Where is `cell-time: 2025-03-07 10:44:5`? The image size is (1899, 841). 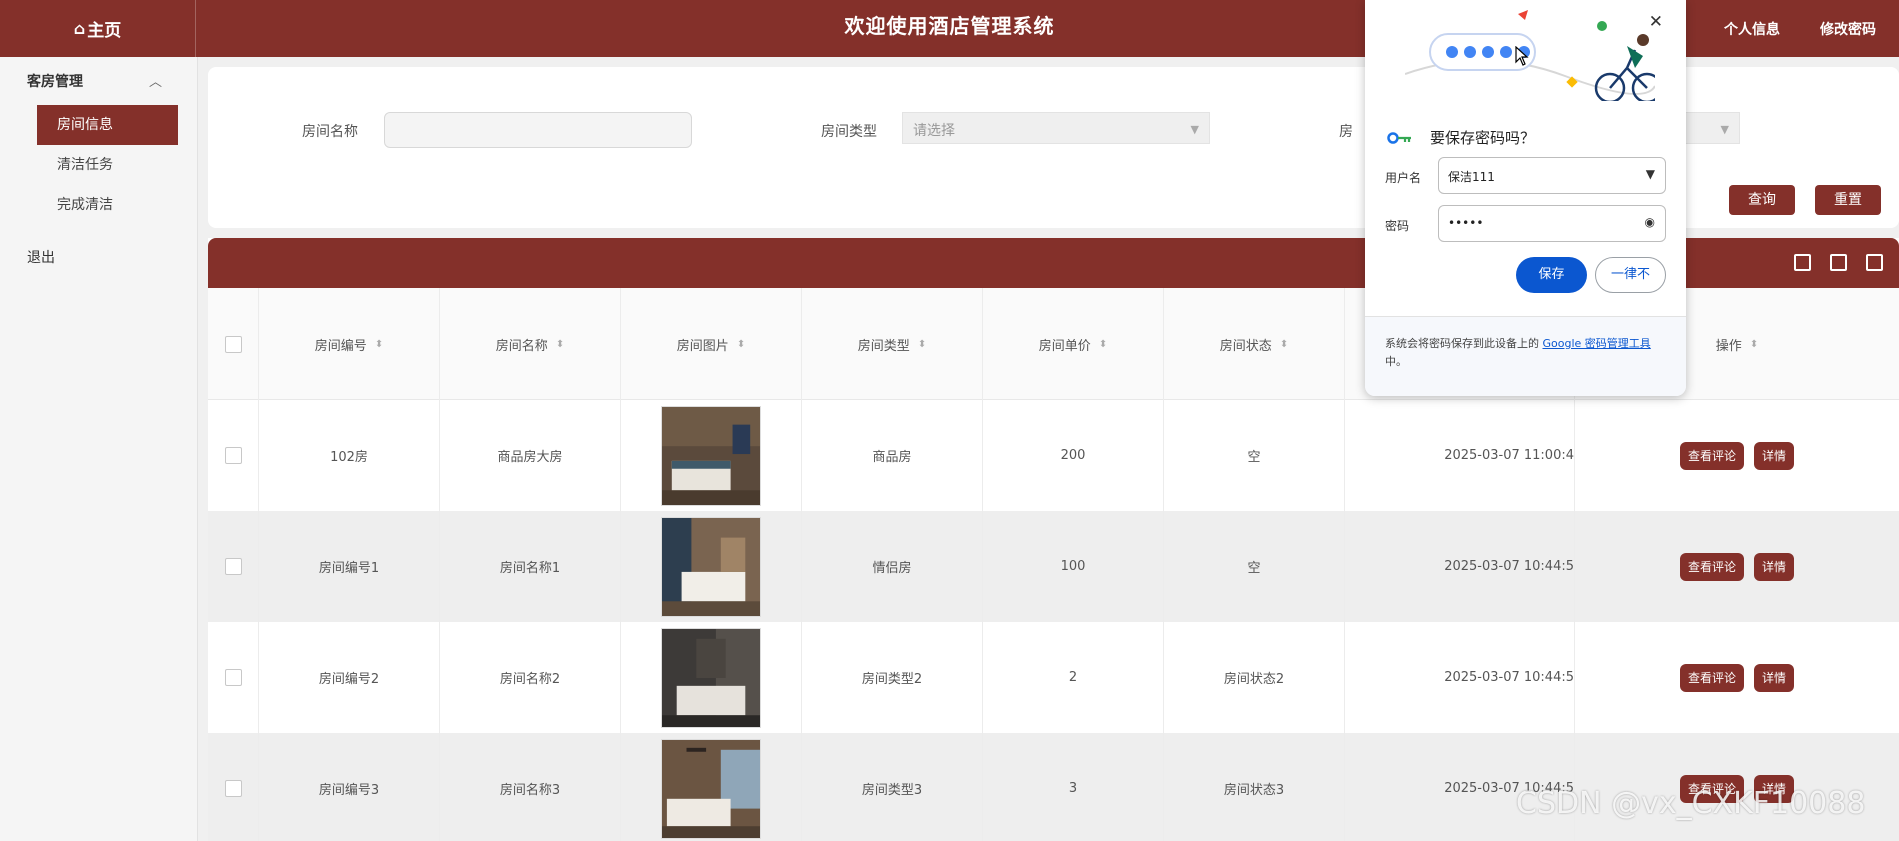 cell-time: 2025-03-07 10:44:5 is located at coordinates (1460, 677).